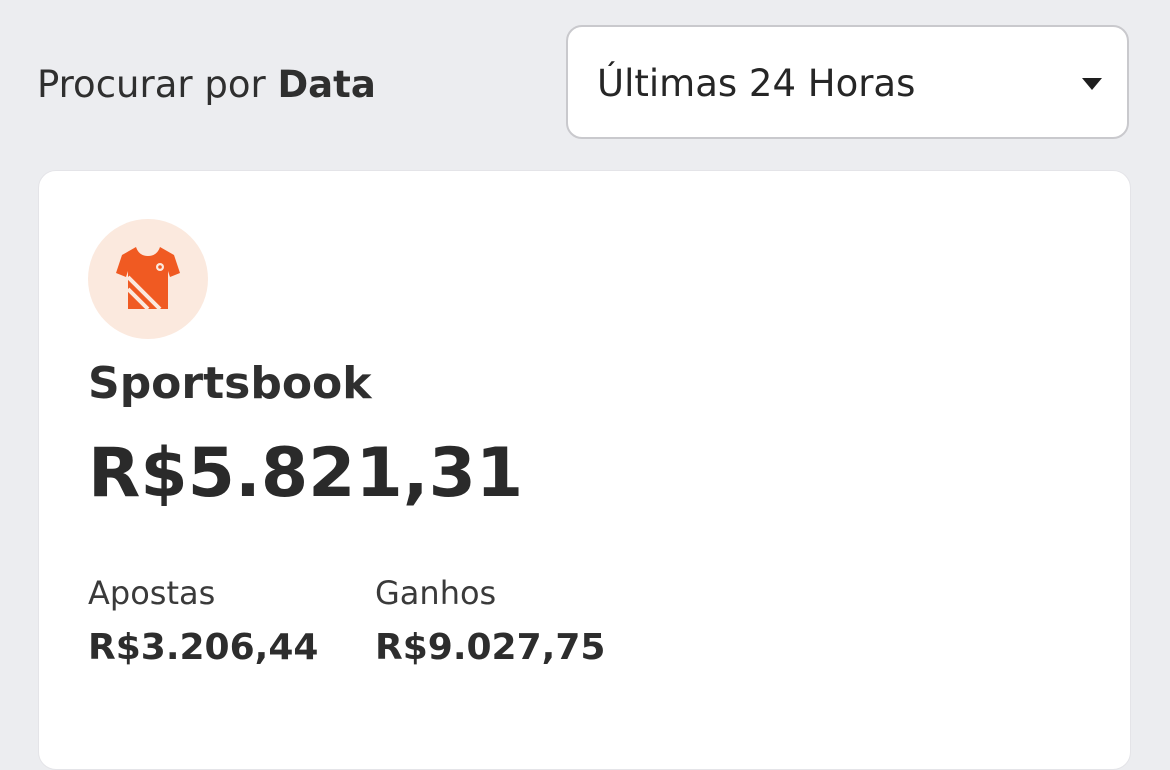 The image size is (1170, 770). What do you see at coordinates (326, 84) in the screenshot?
I see `filter-label-field: Data` at bounding box center [326, 84].